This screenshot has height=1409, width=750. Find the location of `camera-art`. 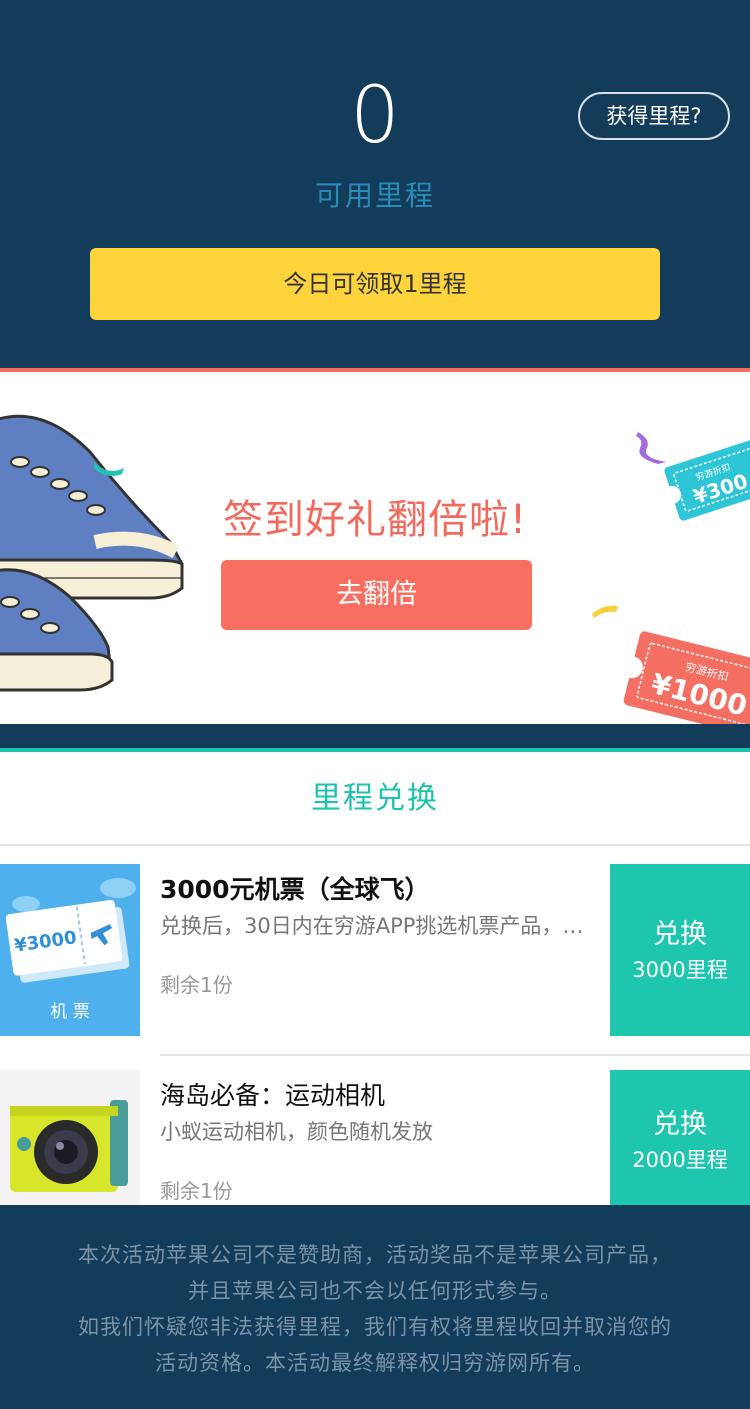

camera-art is located at coordinates (69, 1146).